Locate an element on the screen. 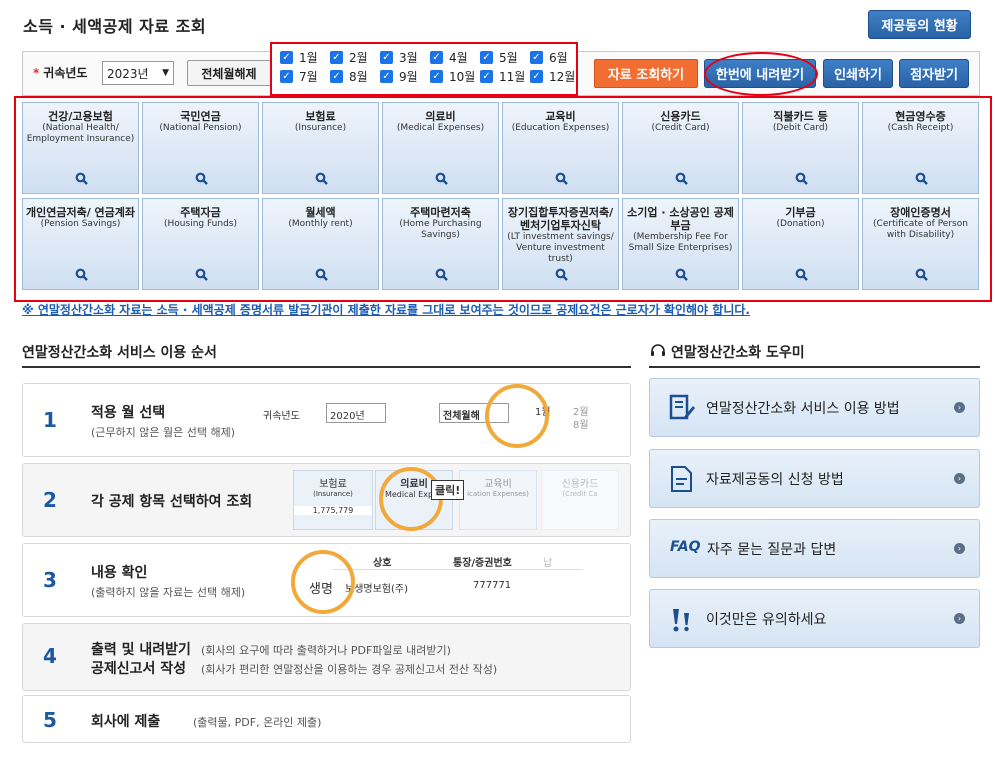 This screenshot has height=769, width=995. braille-button: 점자받기 is located at coordinates (934, 73).